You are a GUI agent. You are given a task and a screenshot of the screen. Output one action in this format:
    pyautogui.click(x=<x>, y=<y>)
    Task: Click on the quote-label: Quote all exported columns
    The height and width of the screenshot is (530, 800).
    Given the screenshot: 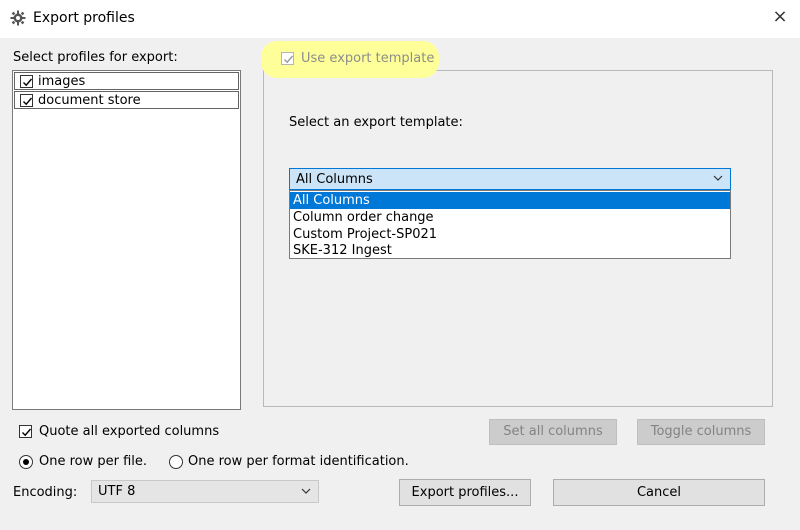 What is the action you would take?
    pyautogui.click(x=129, y=431)
    